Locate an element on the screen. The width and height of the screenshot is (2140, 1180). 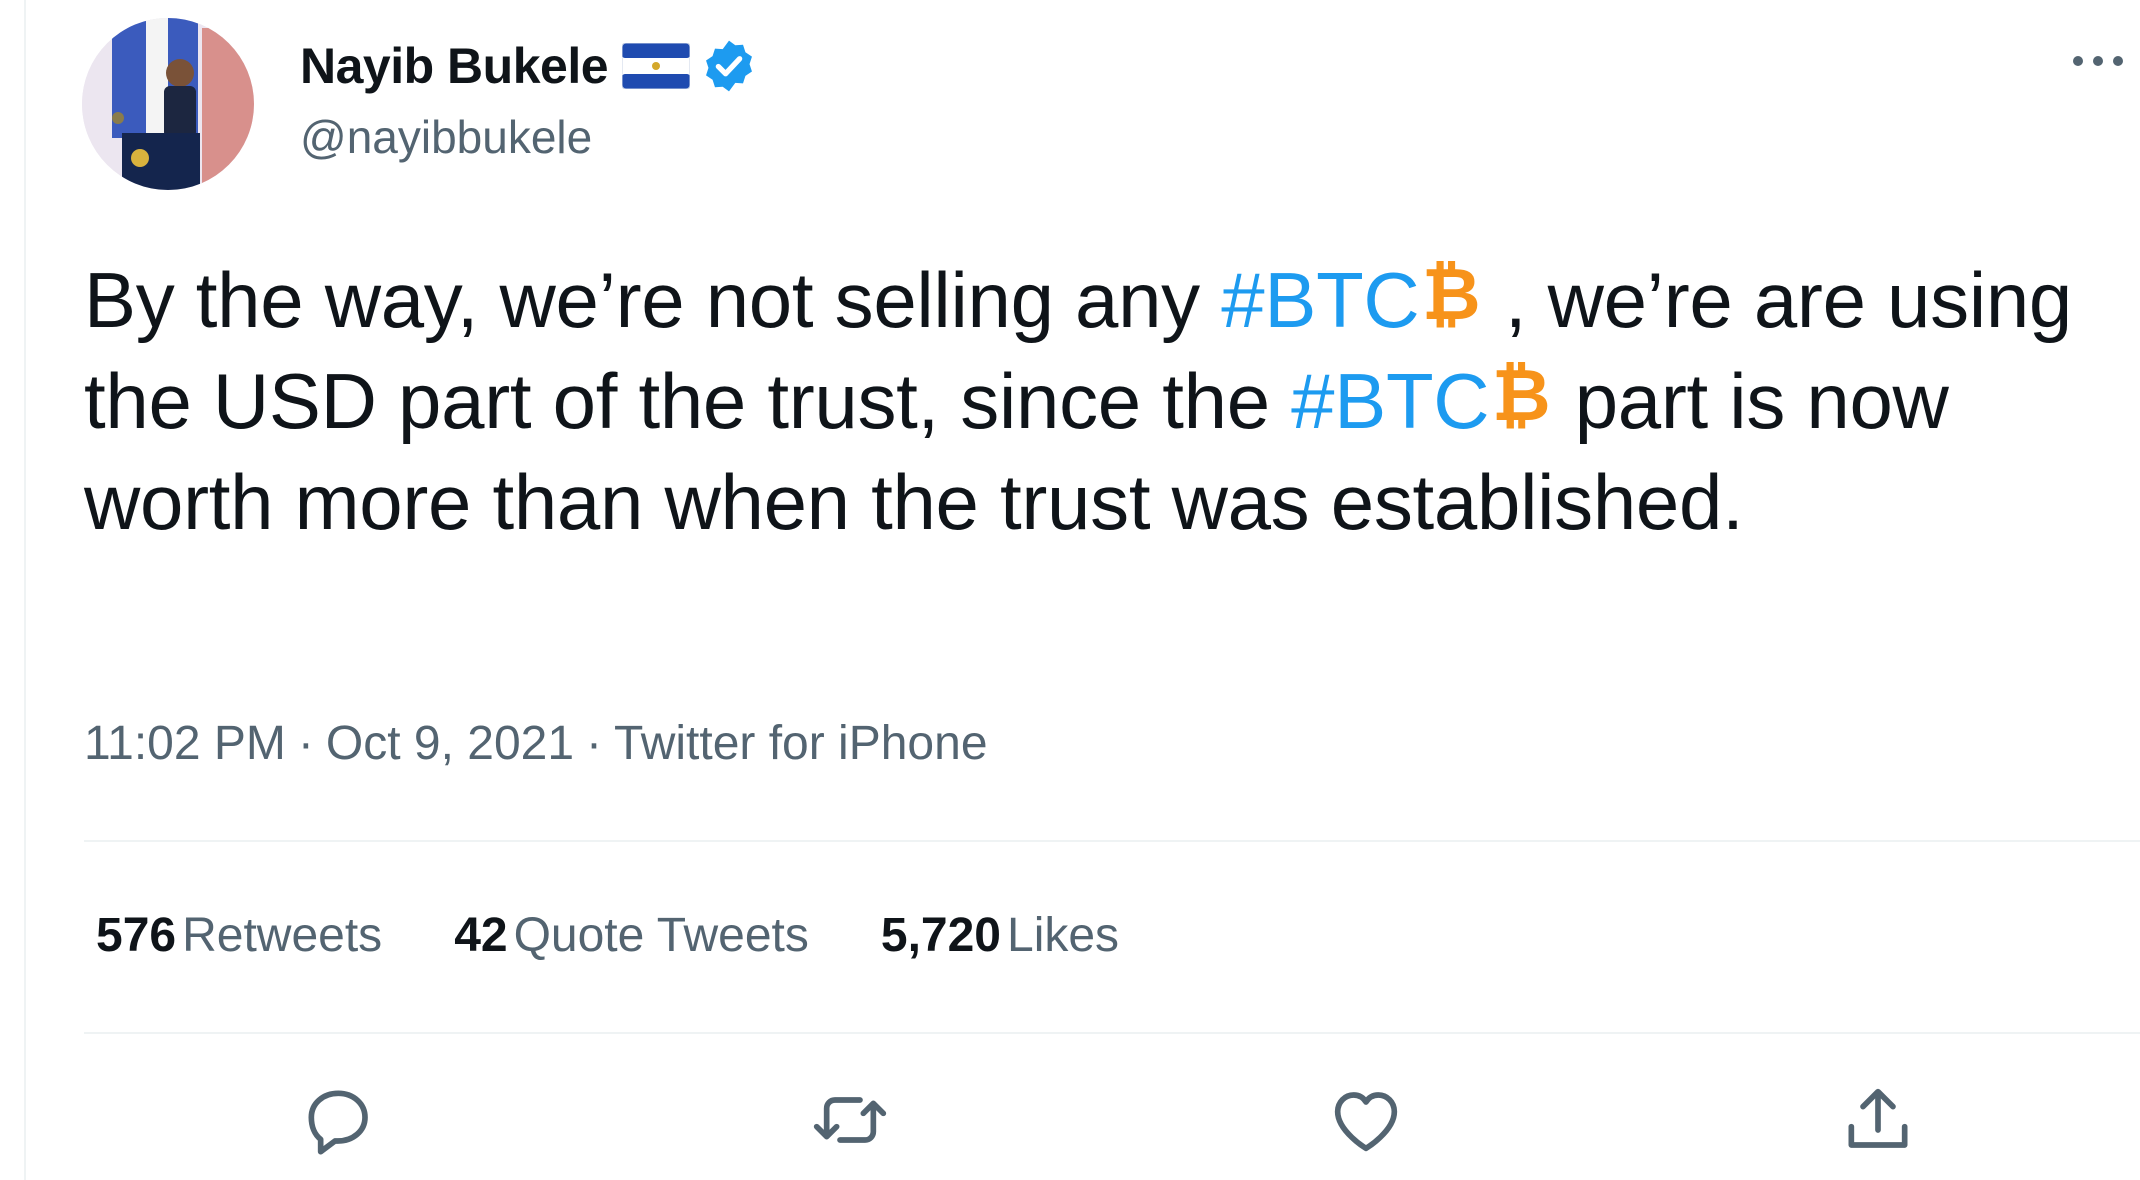
quote-tweets-label: Quote Tweets is located at coordinates (661, 935).